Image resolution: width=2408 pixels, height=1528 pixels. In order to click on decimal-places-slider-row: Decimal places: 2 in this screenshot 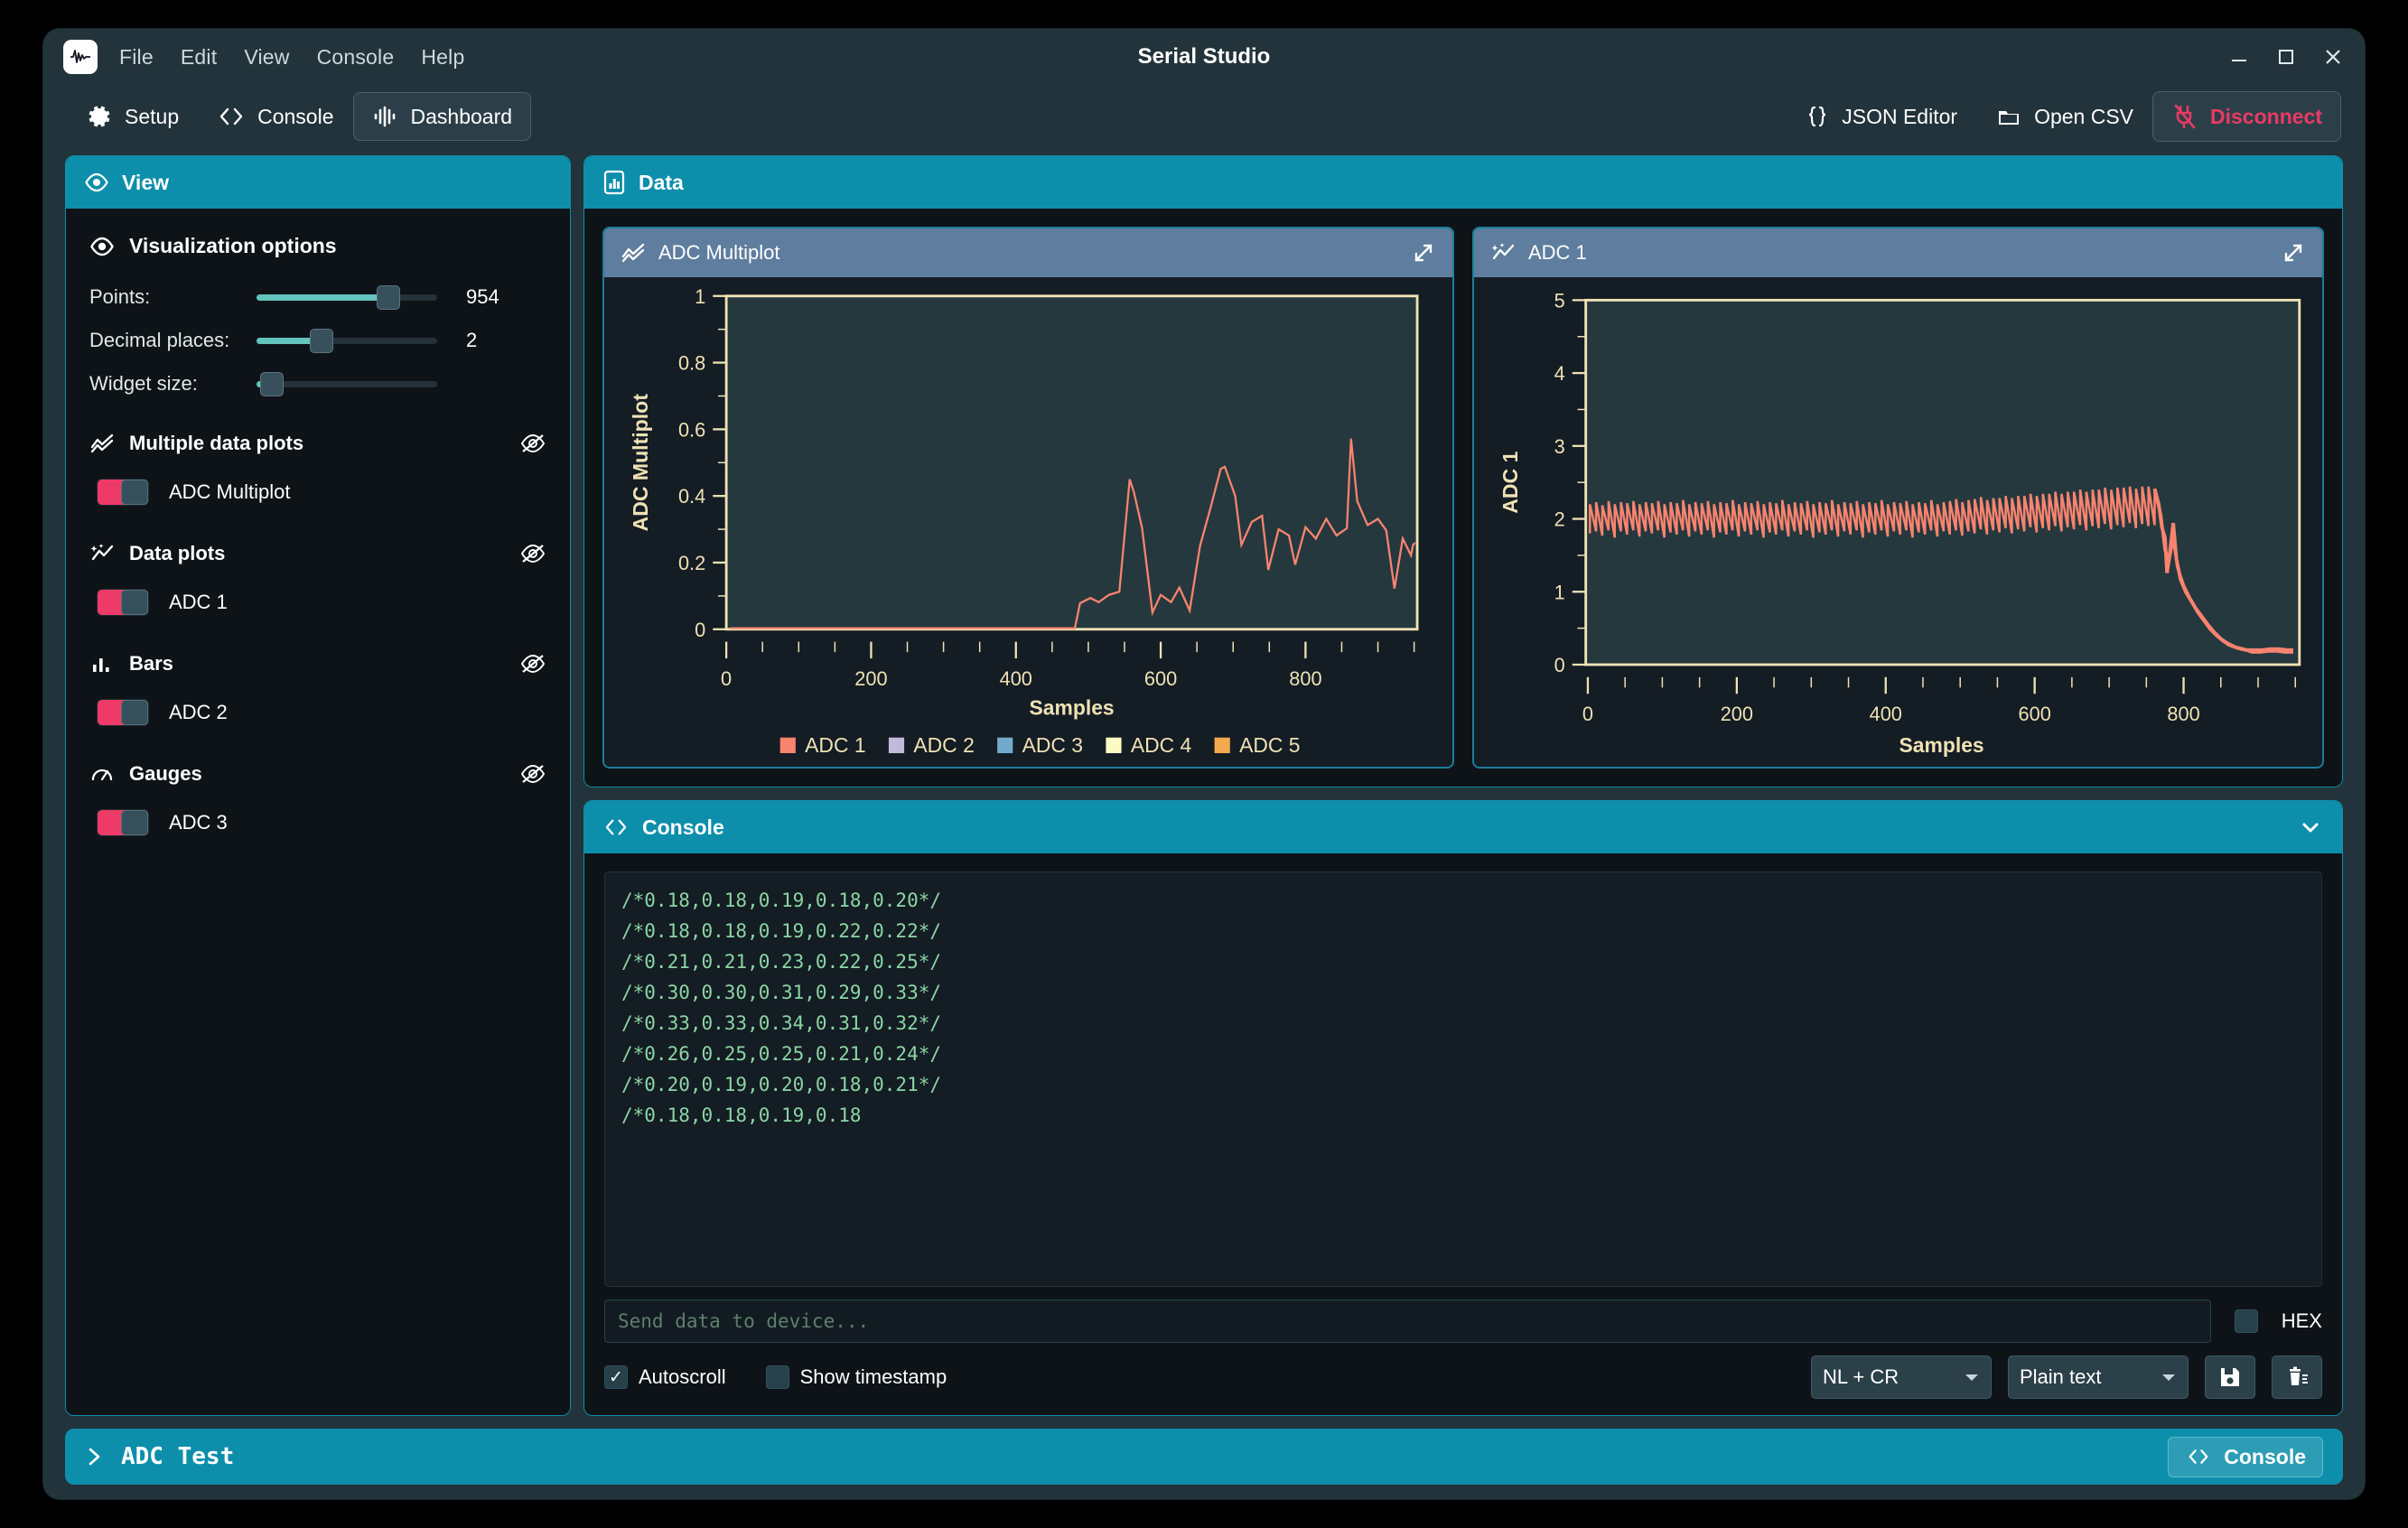, I will do `click(317, 340)`.